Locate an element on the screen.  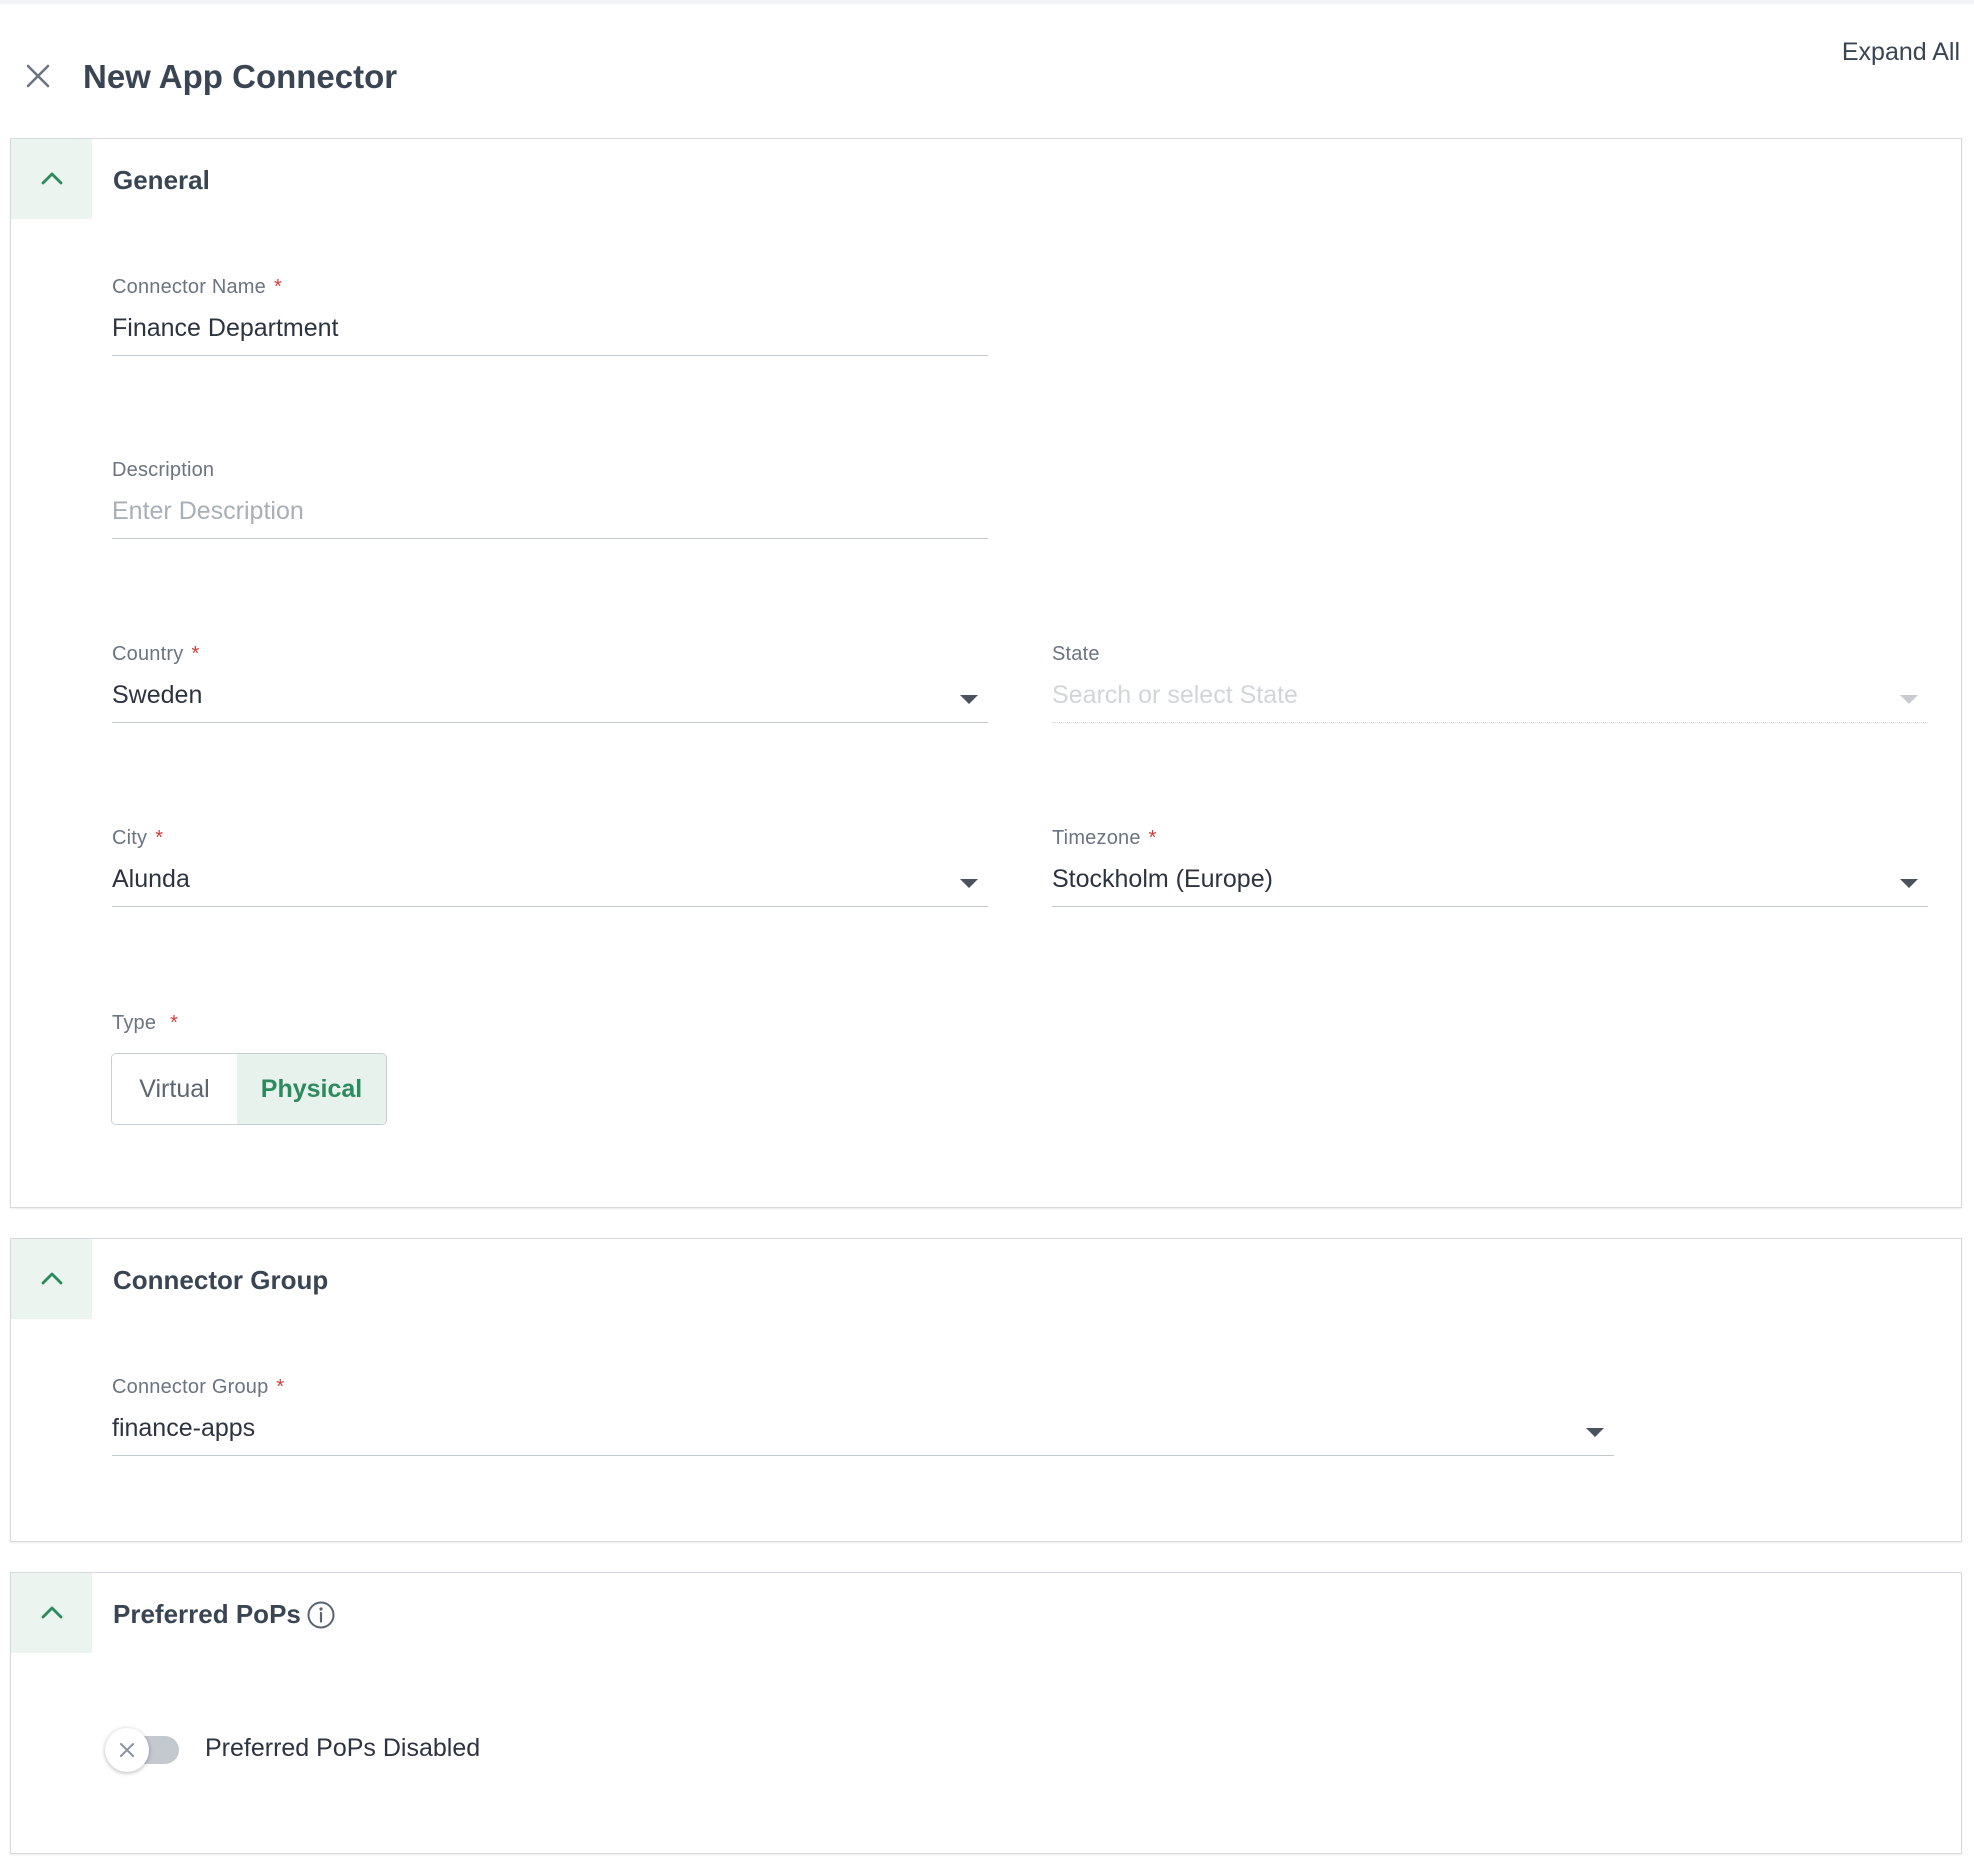
type-segmented-control: Virtual Physical is located at coordinates (249, 1089).